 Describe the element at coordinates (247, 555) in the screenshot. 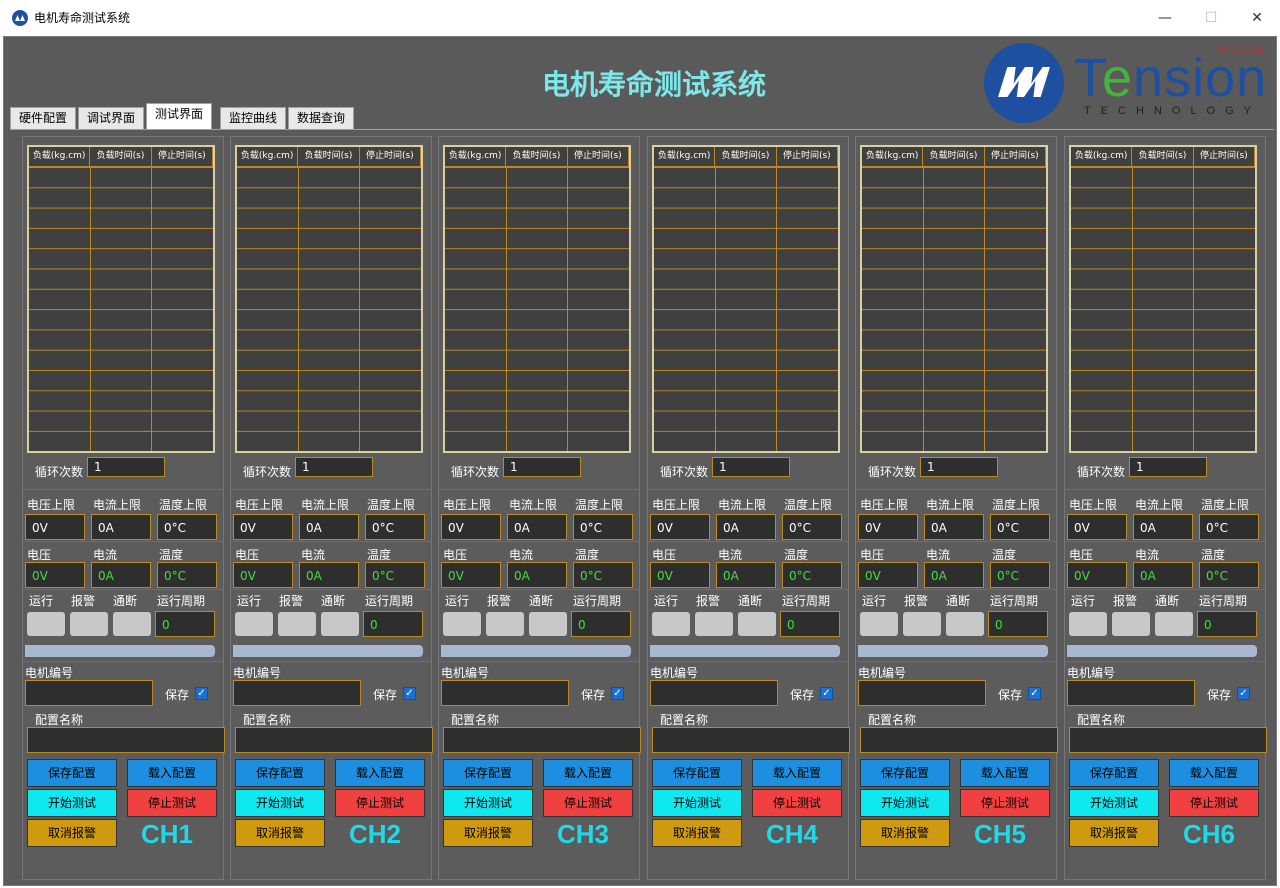

I see `voltage-label: 电压` at that location.